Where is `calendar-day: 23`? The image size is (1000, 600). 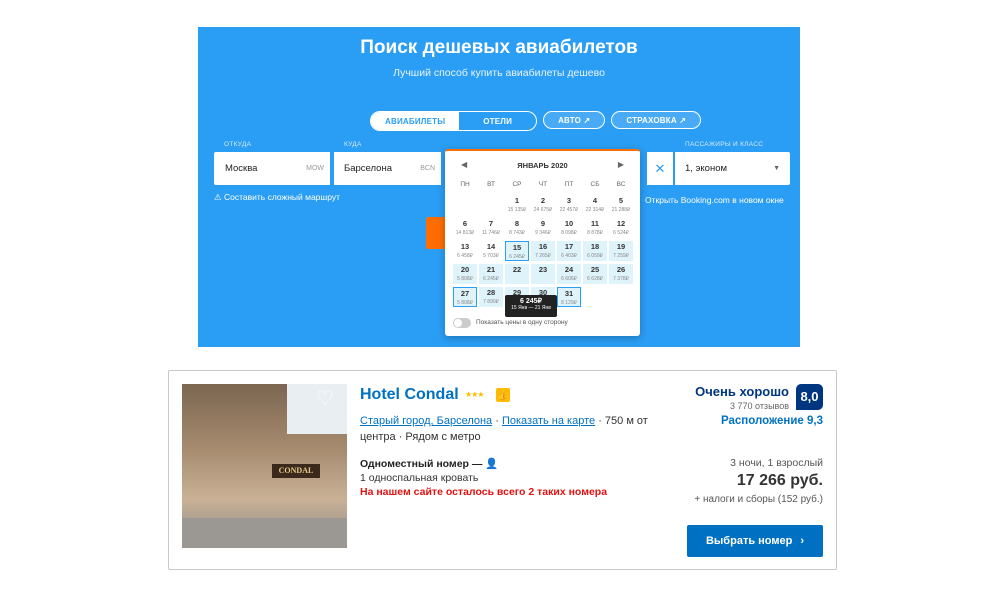 calendar-day: 23 is located at coordinates (543, 274).